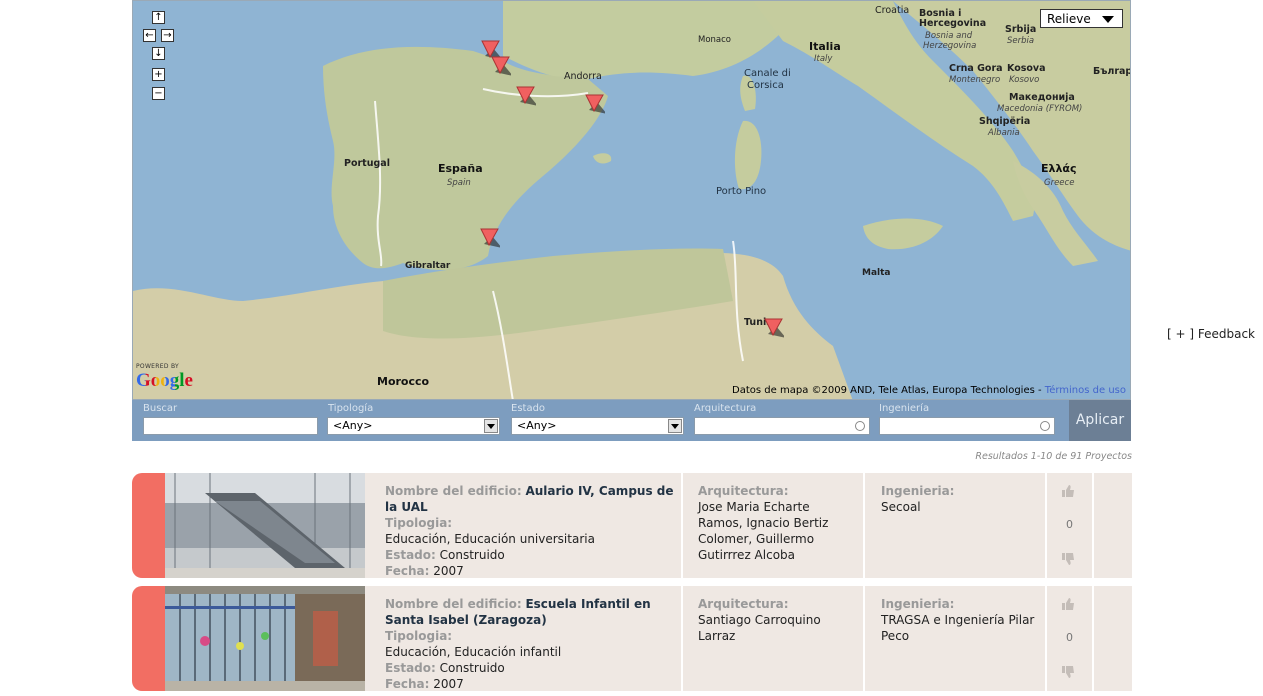 Image resolution: width=1263 pixels, height=696 pixels. What do you see at coordinates (459, 183) in the screenshot?
I see `map-label-spain-sub: Spain` at bounding box center [459, 183].